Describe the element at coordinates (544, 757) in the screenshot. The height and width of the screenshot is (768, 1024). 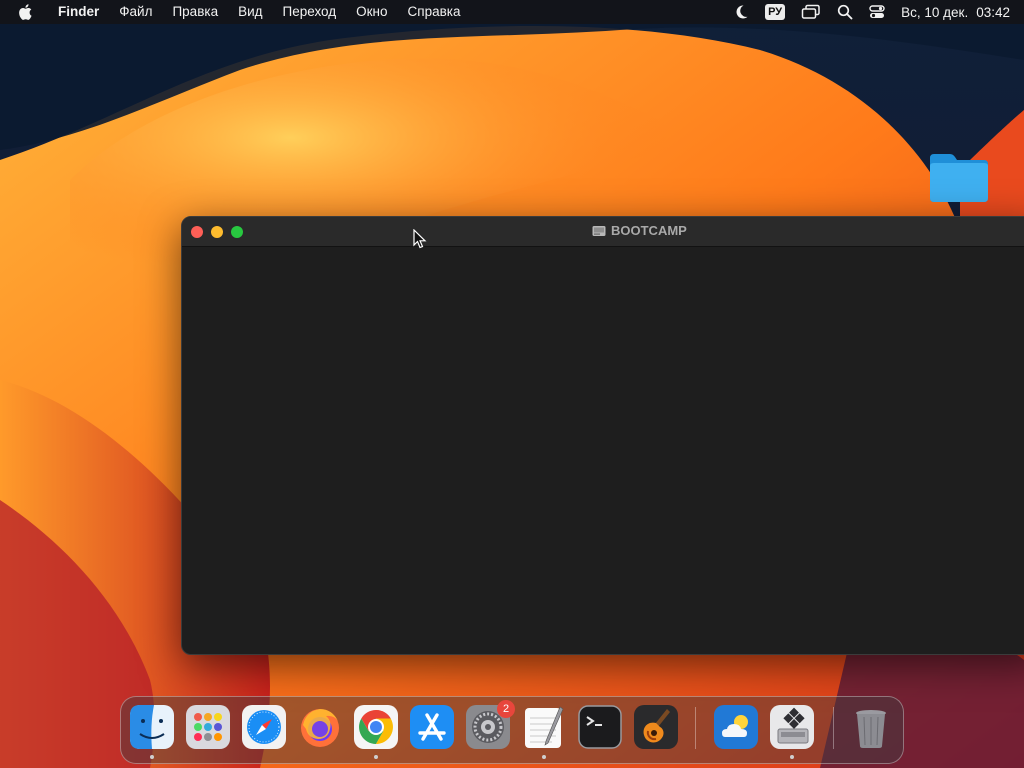
I see `running-indicator-textedit` at that location.